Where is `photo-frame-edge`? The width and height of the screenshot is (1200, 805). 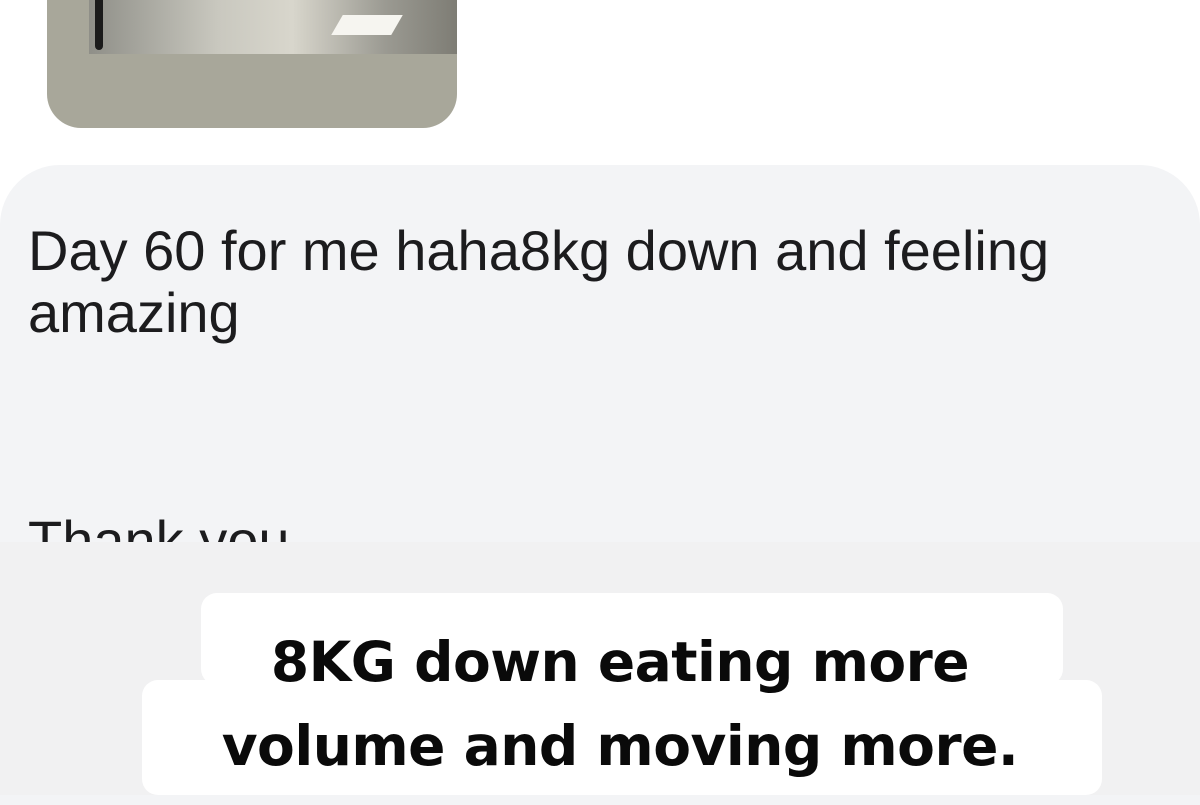
photo-frame-edge is located at coordinates (99, 25).